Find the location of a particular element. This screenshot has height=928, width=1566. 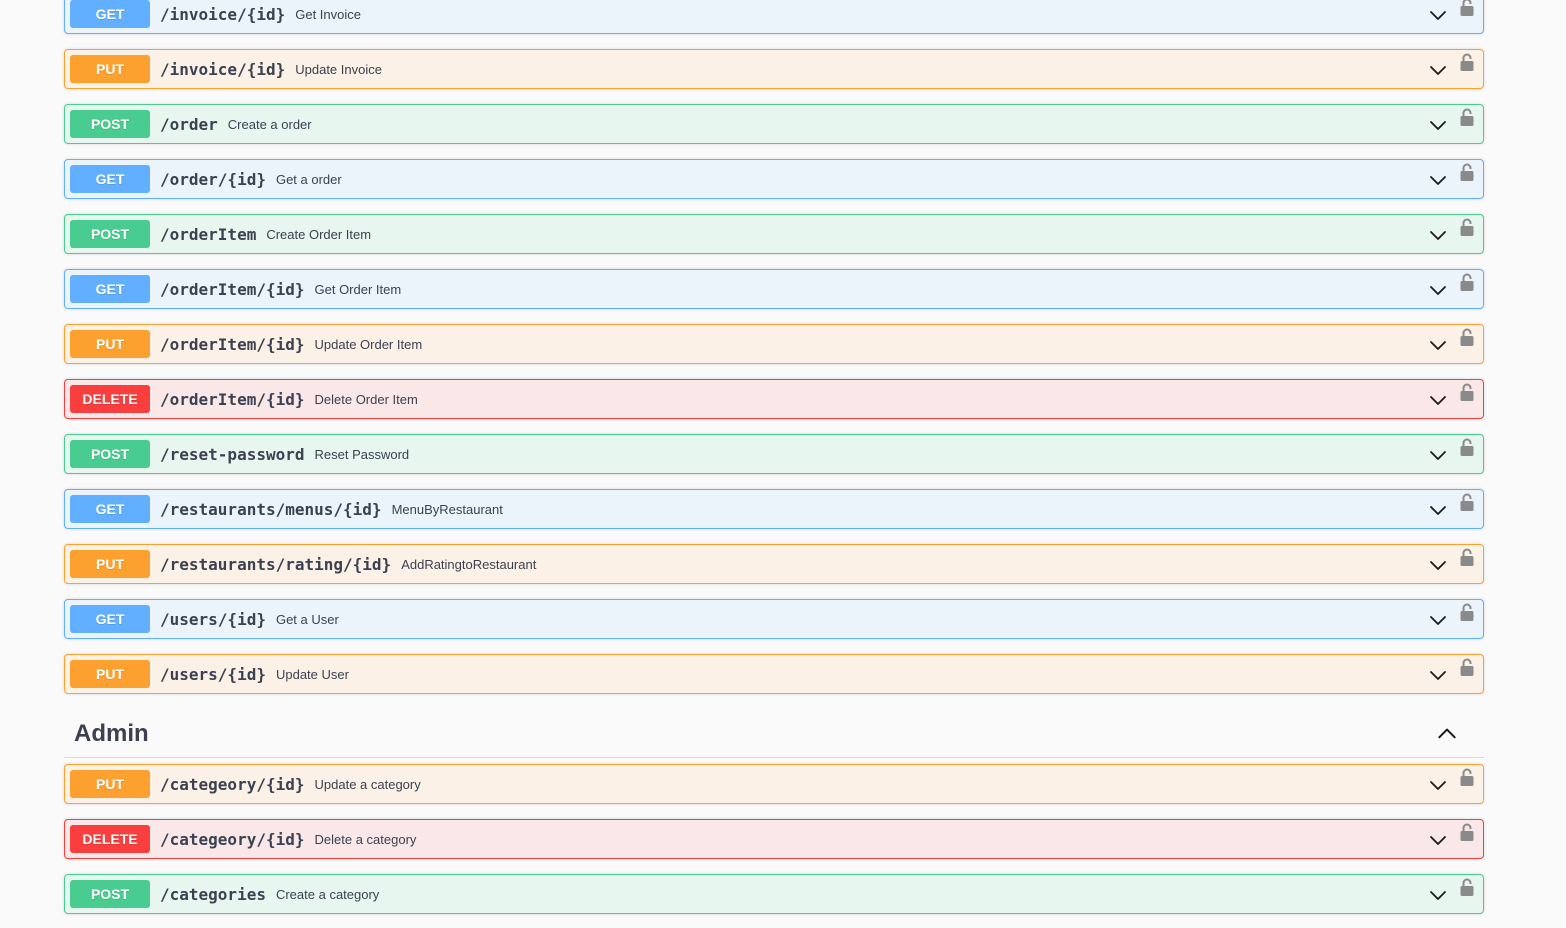

operation-summary: Create a order is located at coordinates (269, 124).